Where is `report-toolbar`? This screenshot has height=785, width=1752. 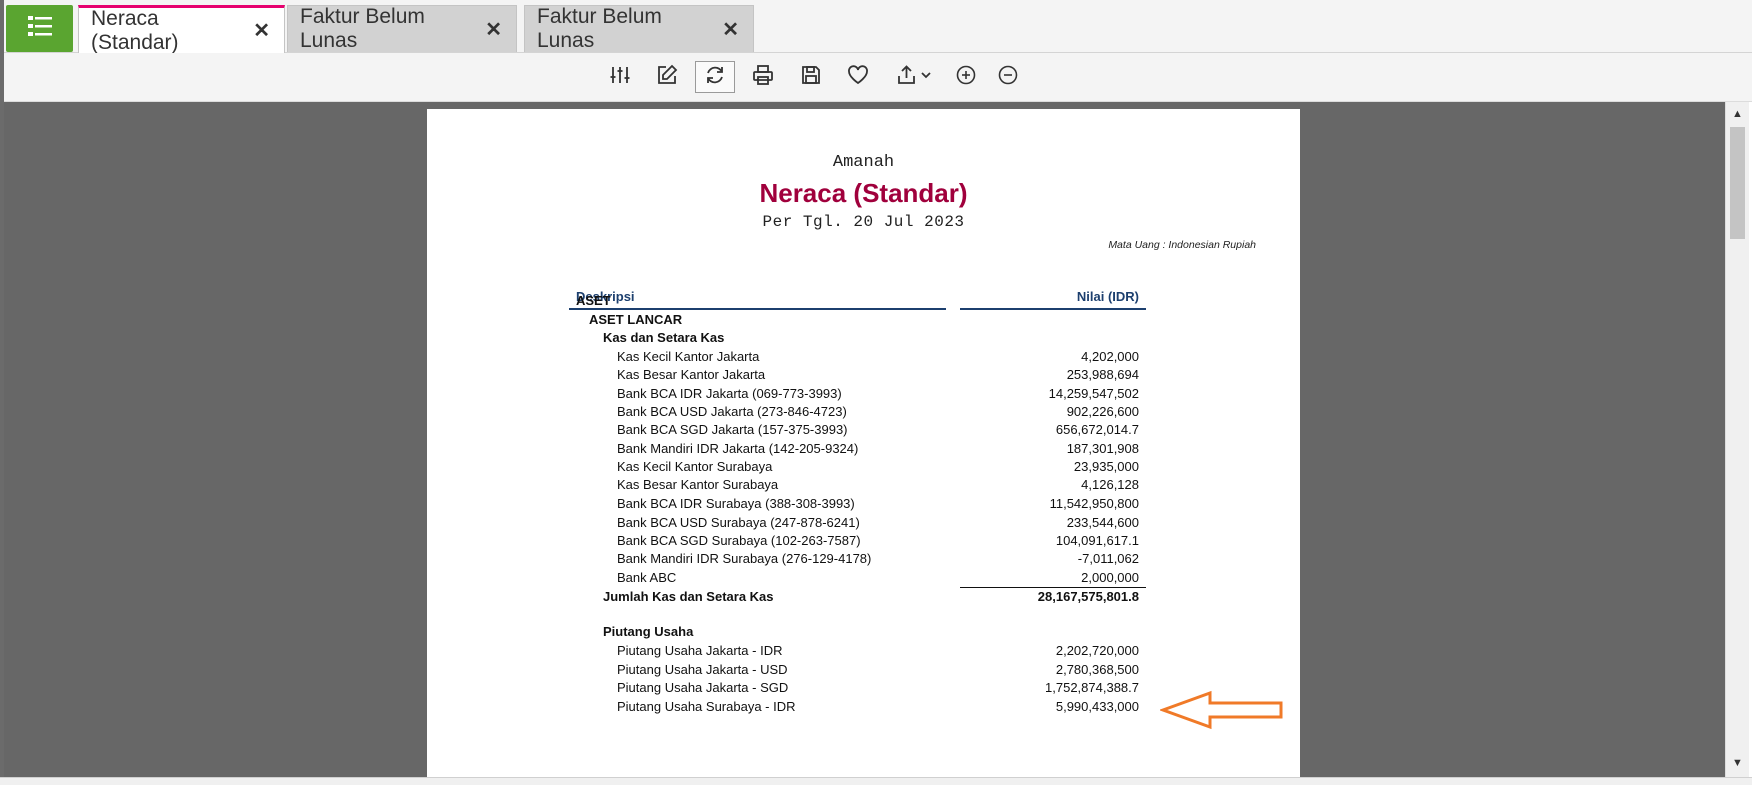 report-toolbar is located at coordinates (878, 77).